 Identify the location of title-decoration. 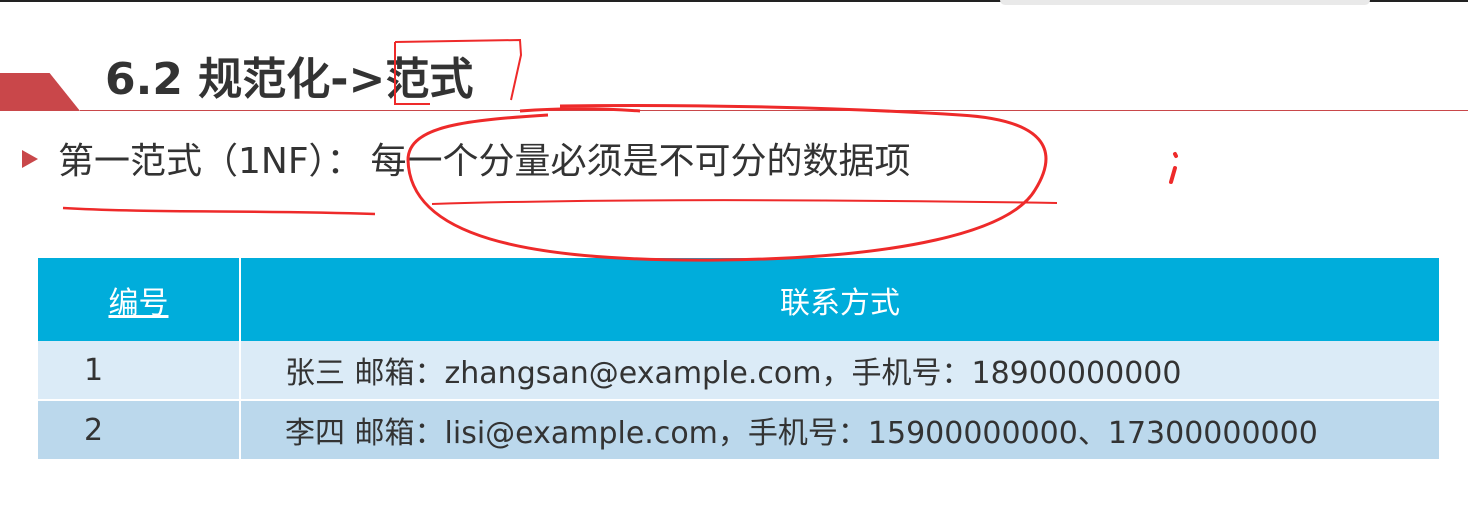
(40, 92).